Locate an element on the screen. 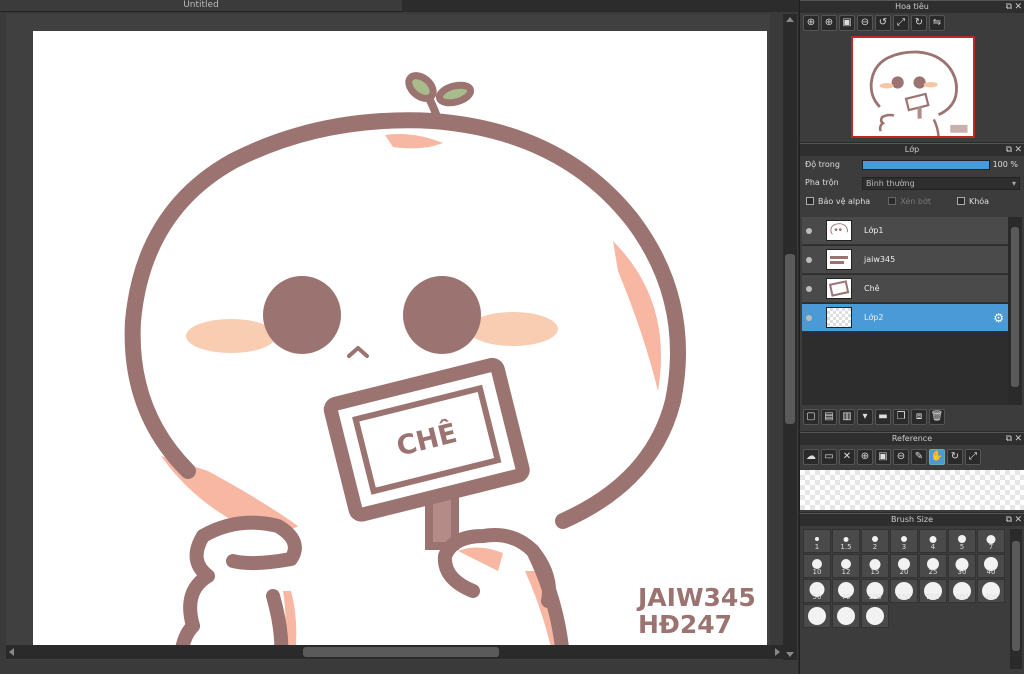 The image size is (1024, 674). brush-size-cell: 3 is located at coordinates (904, 541).